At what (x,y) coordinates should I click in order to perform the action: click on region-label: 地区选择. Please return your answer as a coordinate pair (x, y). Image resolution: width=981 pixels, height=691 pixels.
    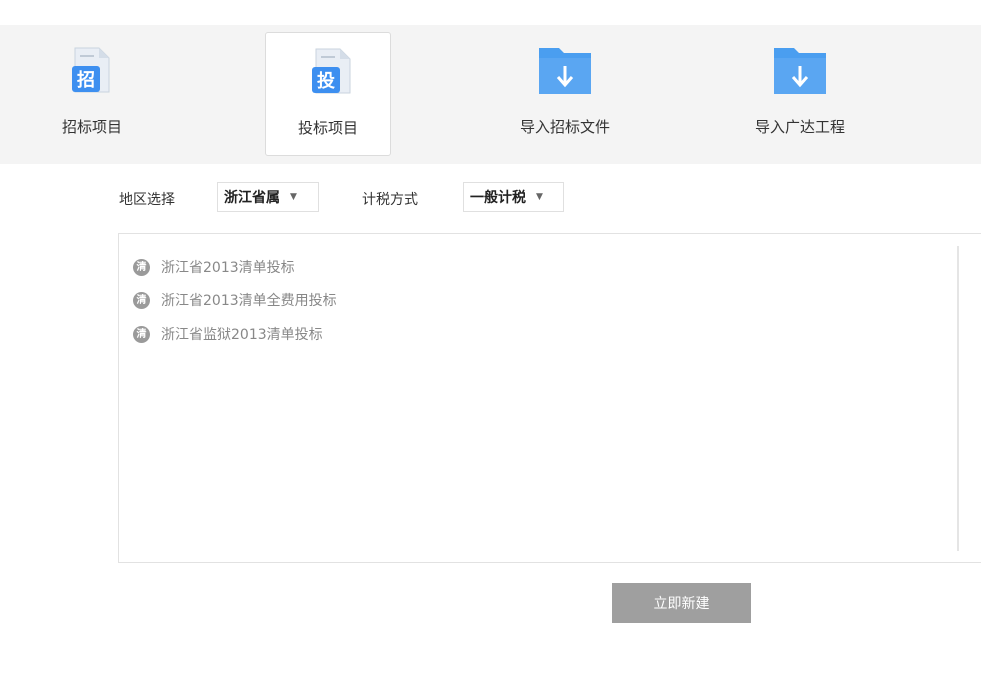
    Looking at the image, I should click on (147, 200).